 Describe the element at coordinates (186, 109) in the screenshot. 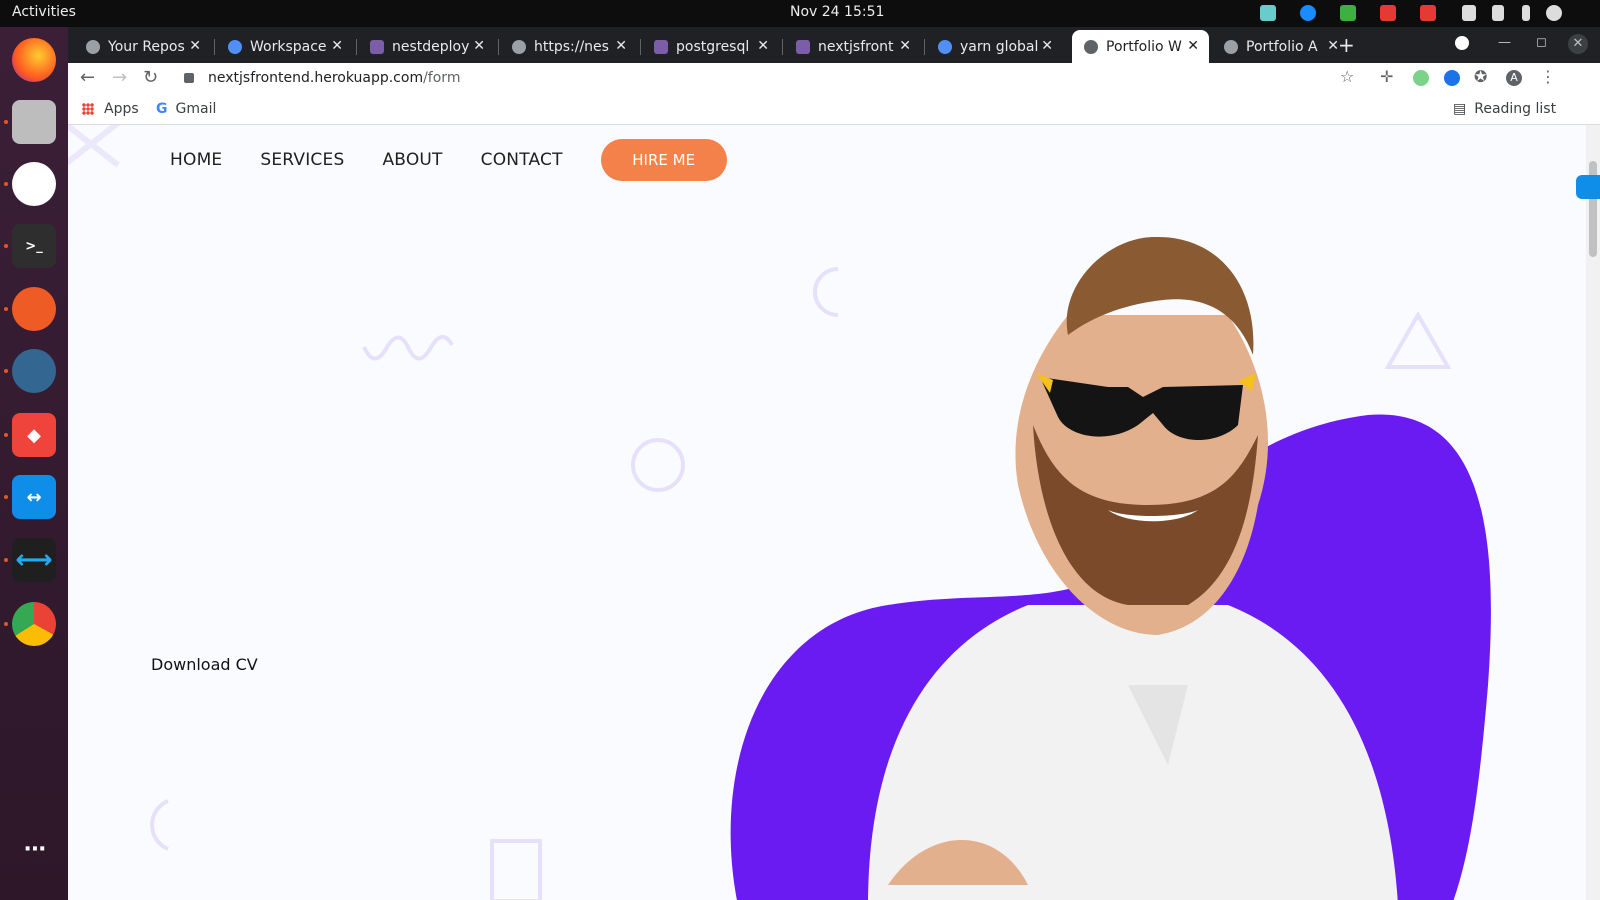

I see `bookmark-gmail: G Gmail` at that location.